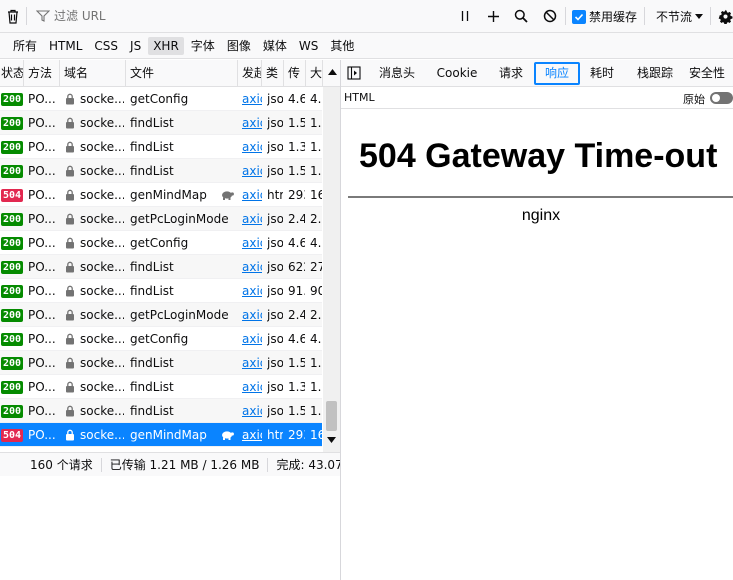 Image resolution: width=733 pixels, height=580 pixels. Describe the element at coordinates (13, 16) in the screenshot. I see `trash-icon` at that location.